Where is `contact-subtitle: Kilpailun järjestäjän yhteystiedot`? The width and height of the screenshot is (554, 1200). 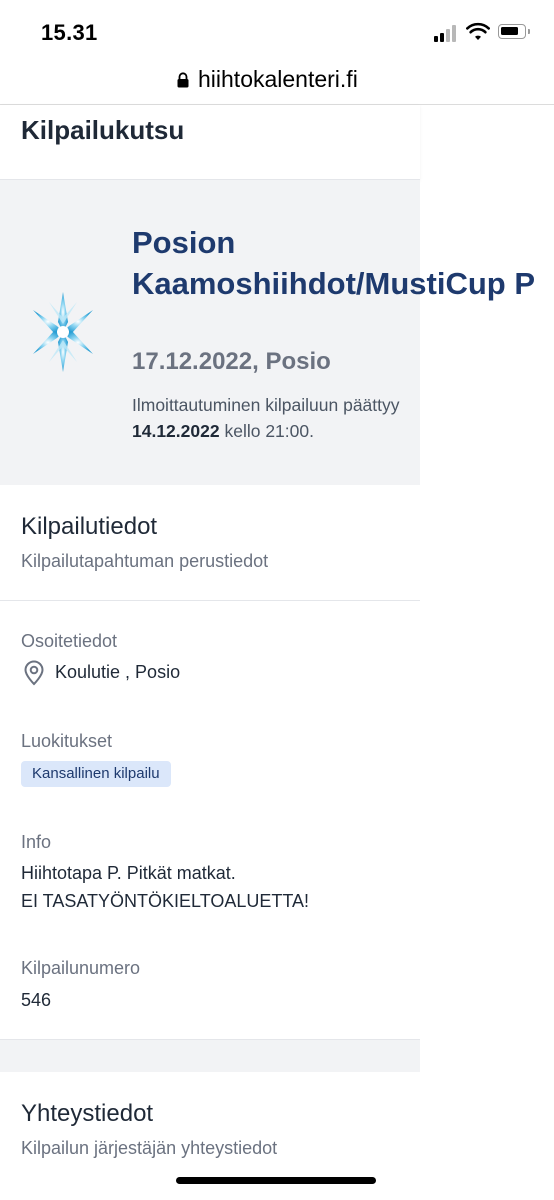
contact-subtitle: Kilpailun järjestäjän yhteystiedot is located at coordinates (149, 1148).